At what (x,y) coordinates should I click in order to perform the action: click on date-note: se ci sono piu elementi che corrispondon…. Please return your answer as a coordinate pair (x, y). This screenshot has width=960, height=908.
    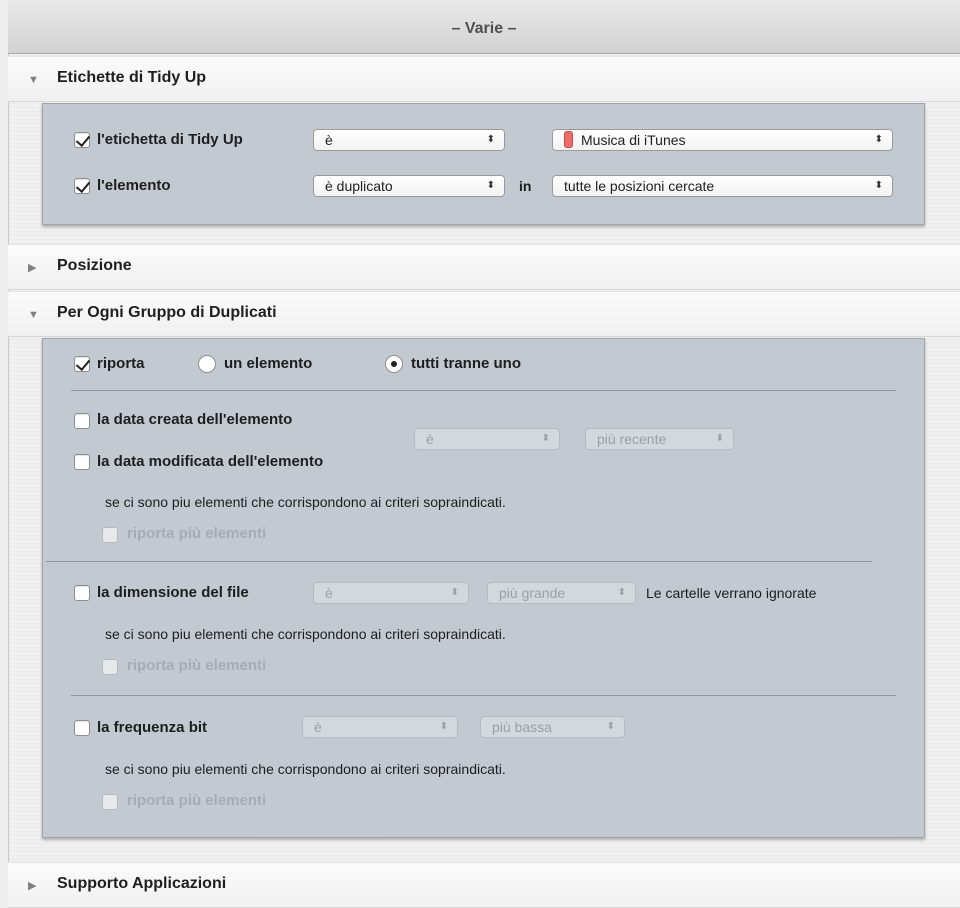
    Looking at the image, I should click on (305, 502).